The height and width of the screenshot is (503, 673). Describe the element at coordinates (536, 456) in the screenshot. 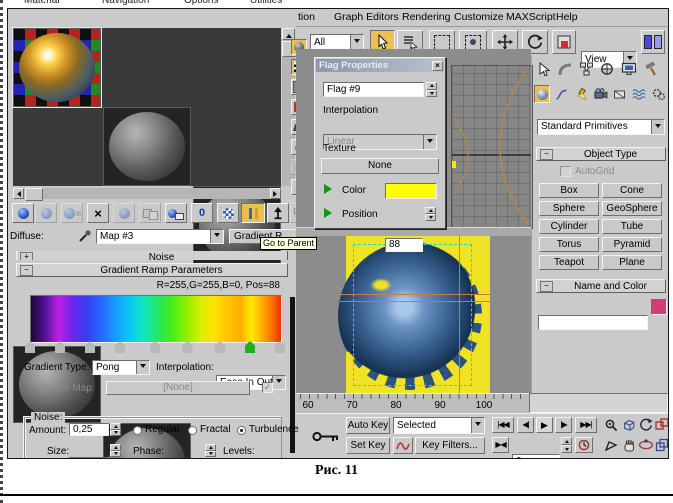

I see `current-frame-field: 0` at that location.